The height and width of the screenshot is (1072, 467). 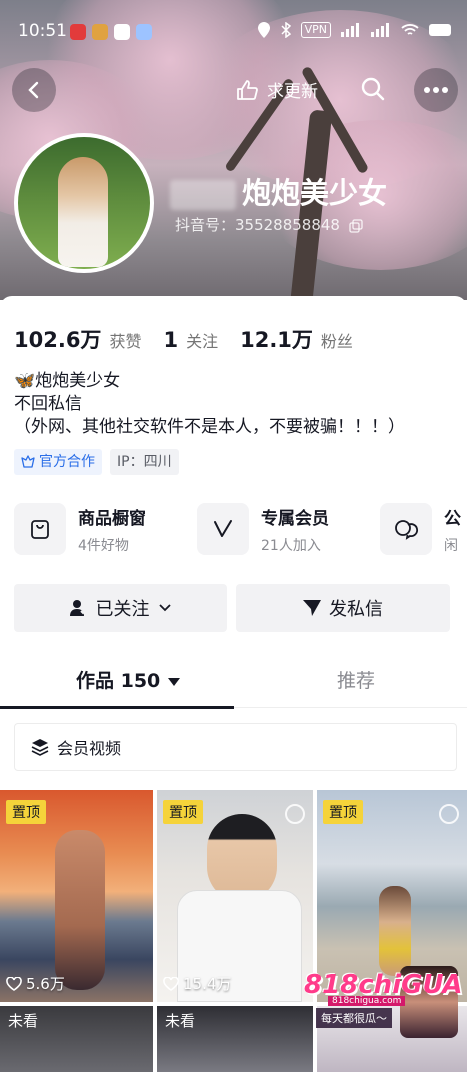 What do you see at coordinates (367, 1001) in the screenshot?
I see `watermark-site: 818chigua.com` at bounding box center [367, 1001].